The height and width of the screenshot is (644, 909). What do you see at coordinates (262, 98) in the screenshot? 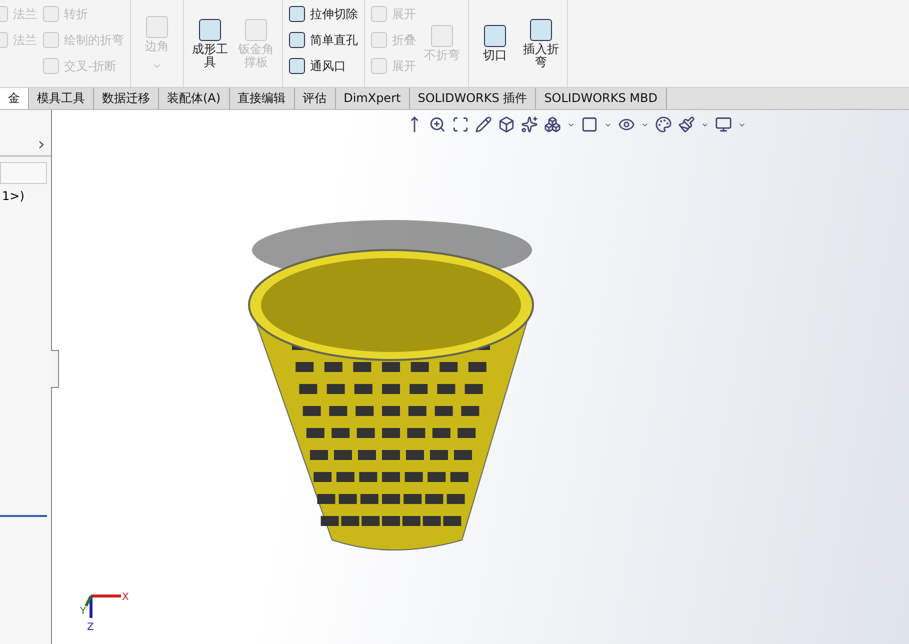
I see `ribbon-tab: 直接编辑` at bounding box center [262, 98].